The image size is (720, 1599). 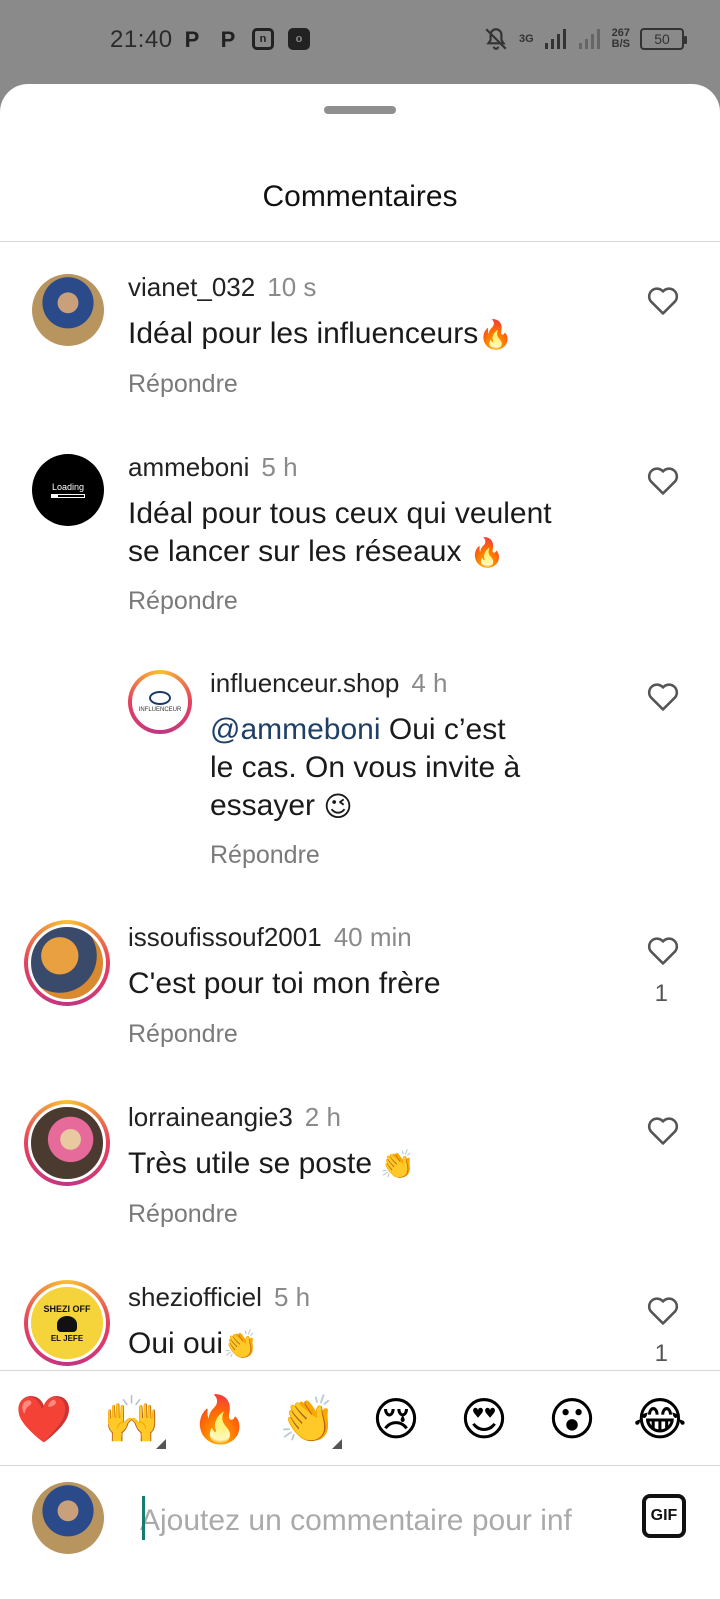 What do you see at coordinates (360, 1418) in the screenshot?
I see `emoji-quick-bar: ❤️ 🙌 🔥 👏 😢 😍 😮 😂` at bounding box center [360, 1418].